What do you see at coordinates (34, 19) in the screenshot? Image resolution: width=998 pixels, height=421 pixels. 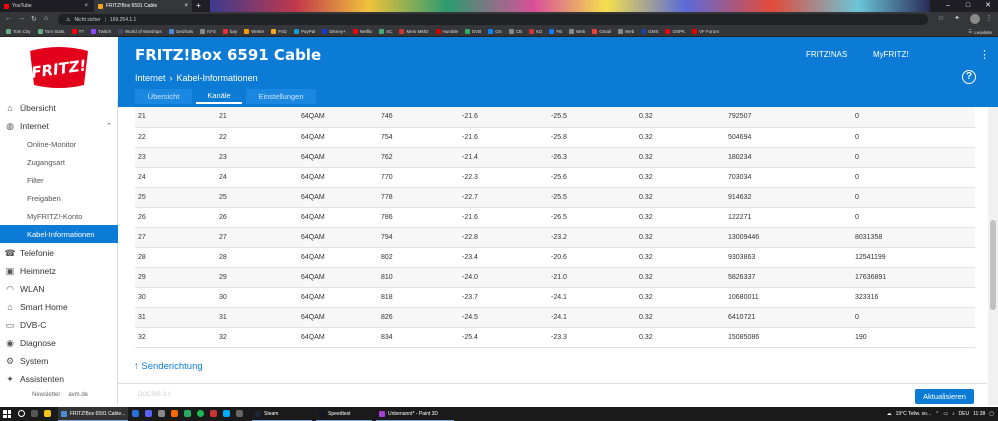 I see `reload-icon: ↻` at bounding box center [34, 19].